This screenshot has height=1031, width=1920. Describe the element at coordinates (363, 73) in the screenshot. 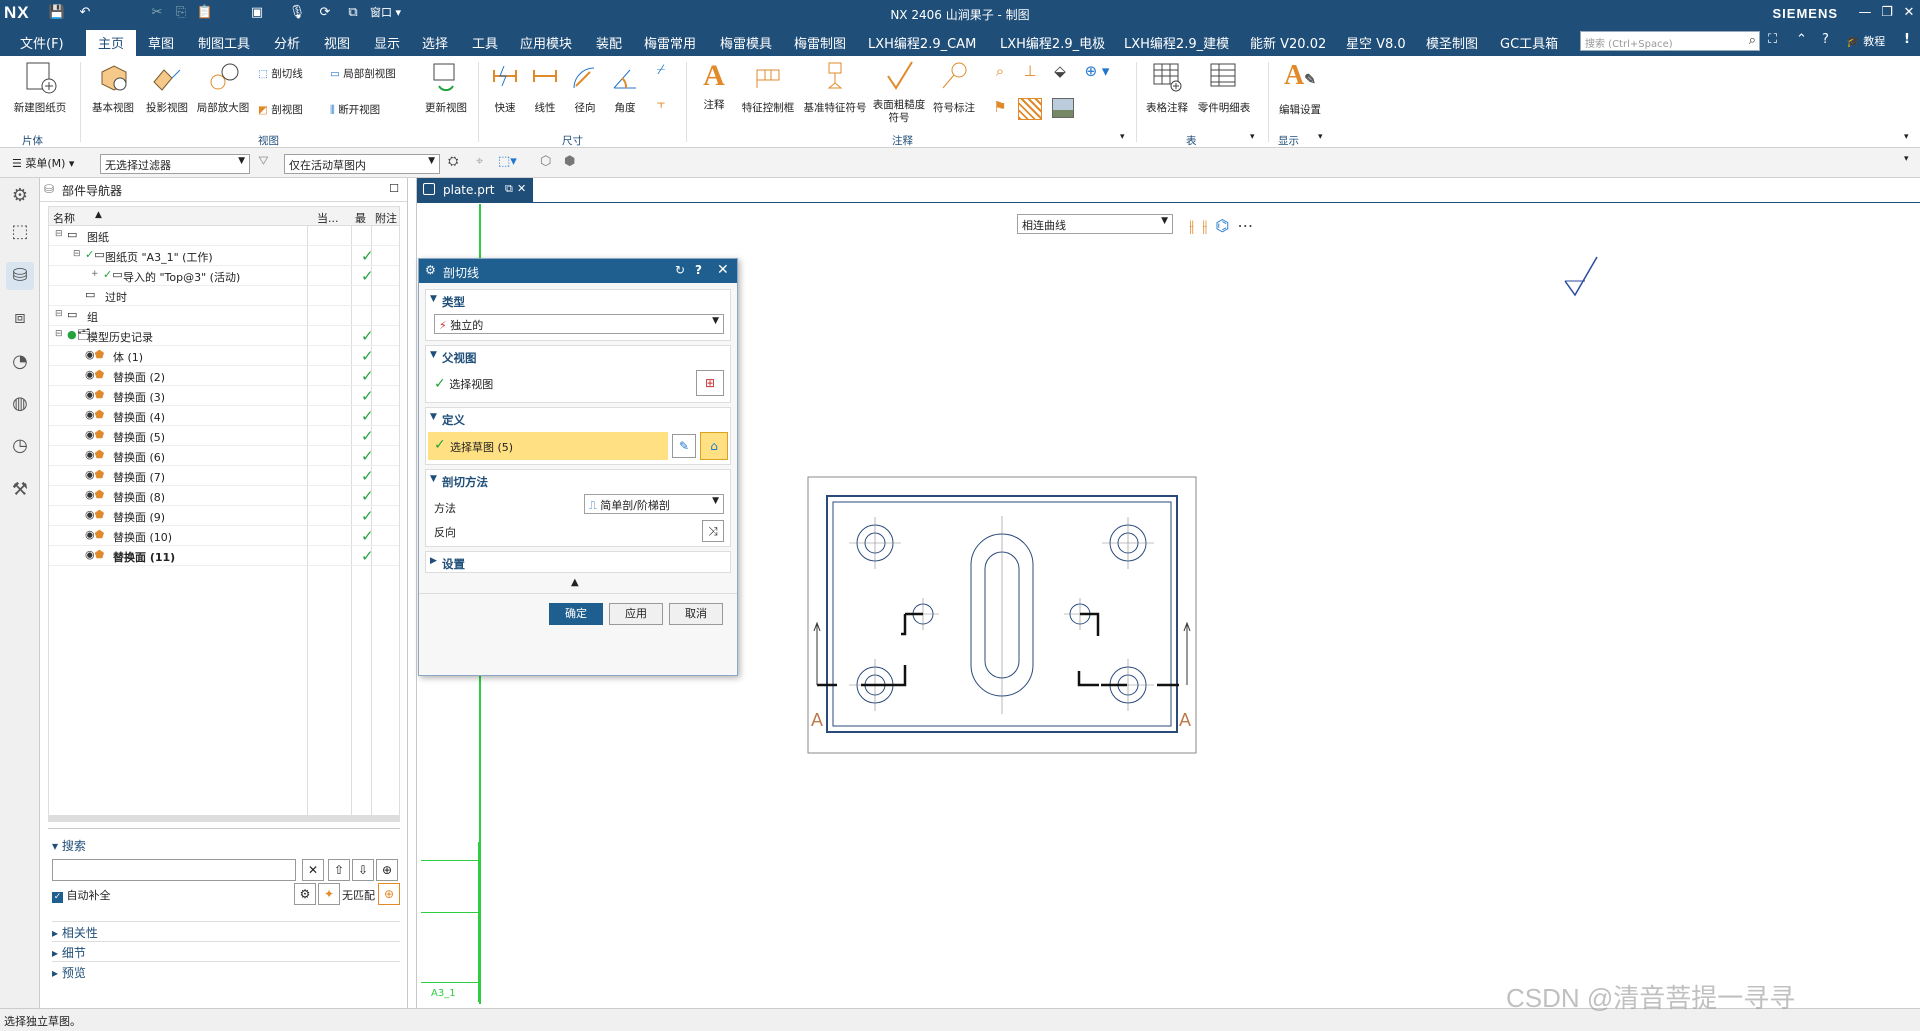

I see `break-out-section-button: ▭ 局部剖视图` at that location.